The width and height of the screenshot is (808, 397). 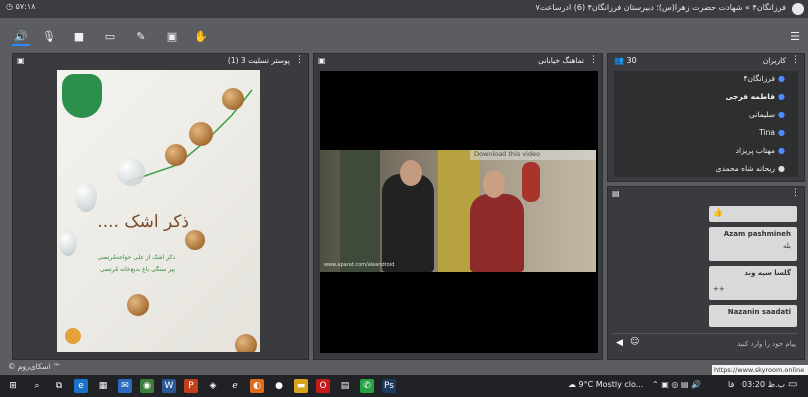 I want to click on windows-start-icon: ⊞, so click(x=13, y=386).